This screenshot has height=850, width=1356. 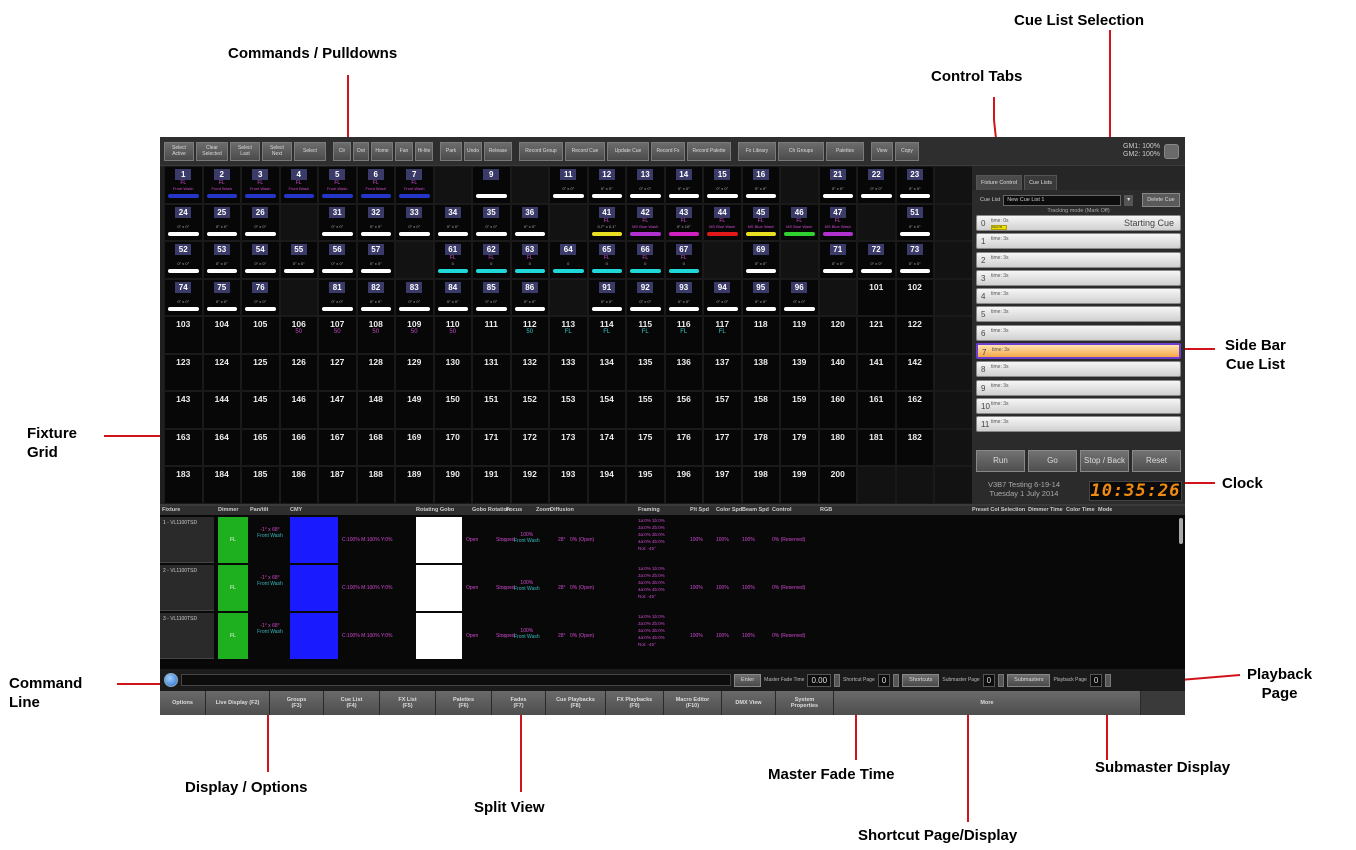 I want to click on fixture-cell: 118, so click(x=760, y=335).